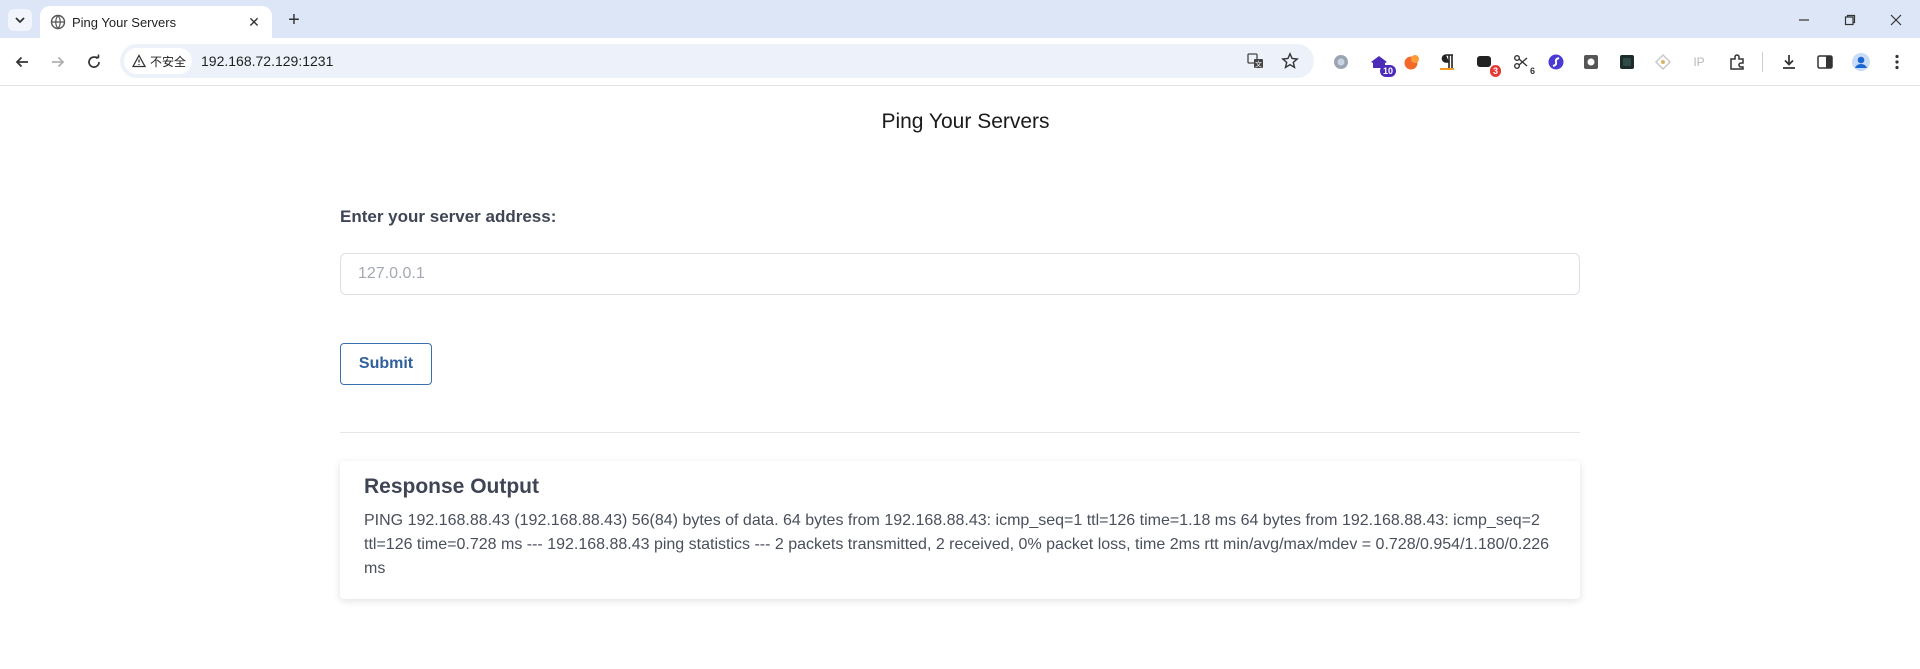  I want to click on extension-pilcrow-icon, so click(1447, 62).